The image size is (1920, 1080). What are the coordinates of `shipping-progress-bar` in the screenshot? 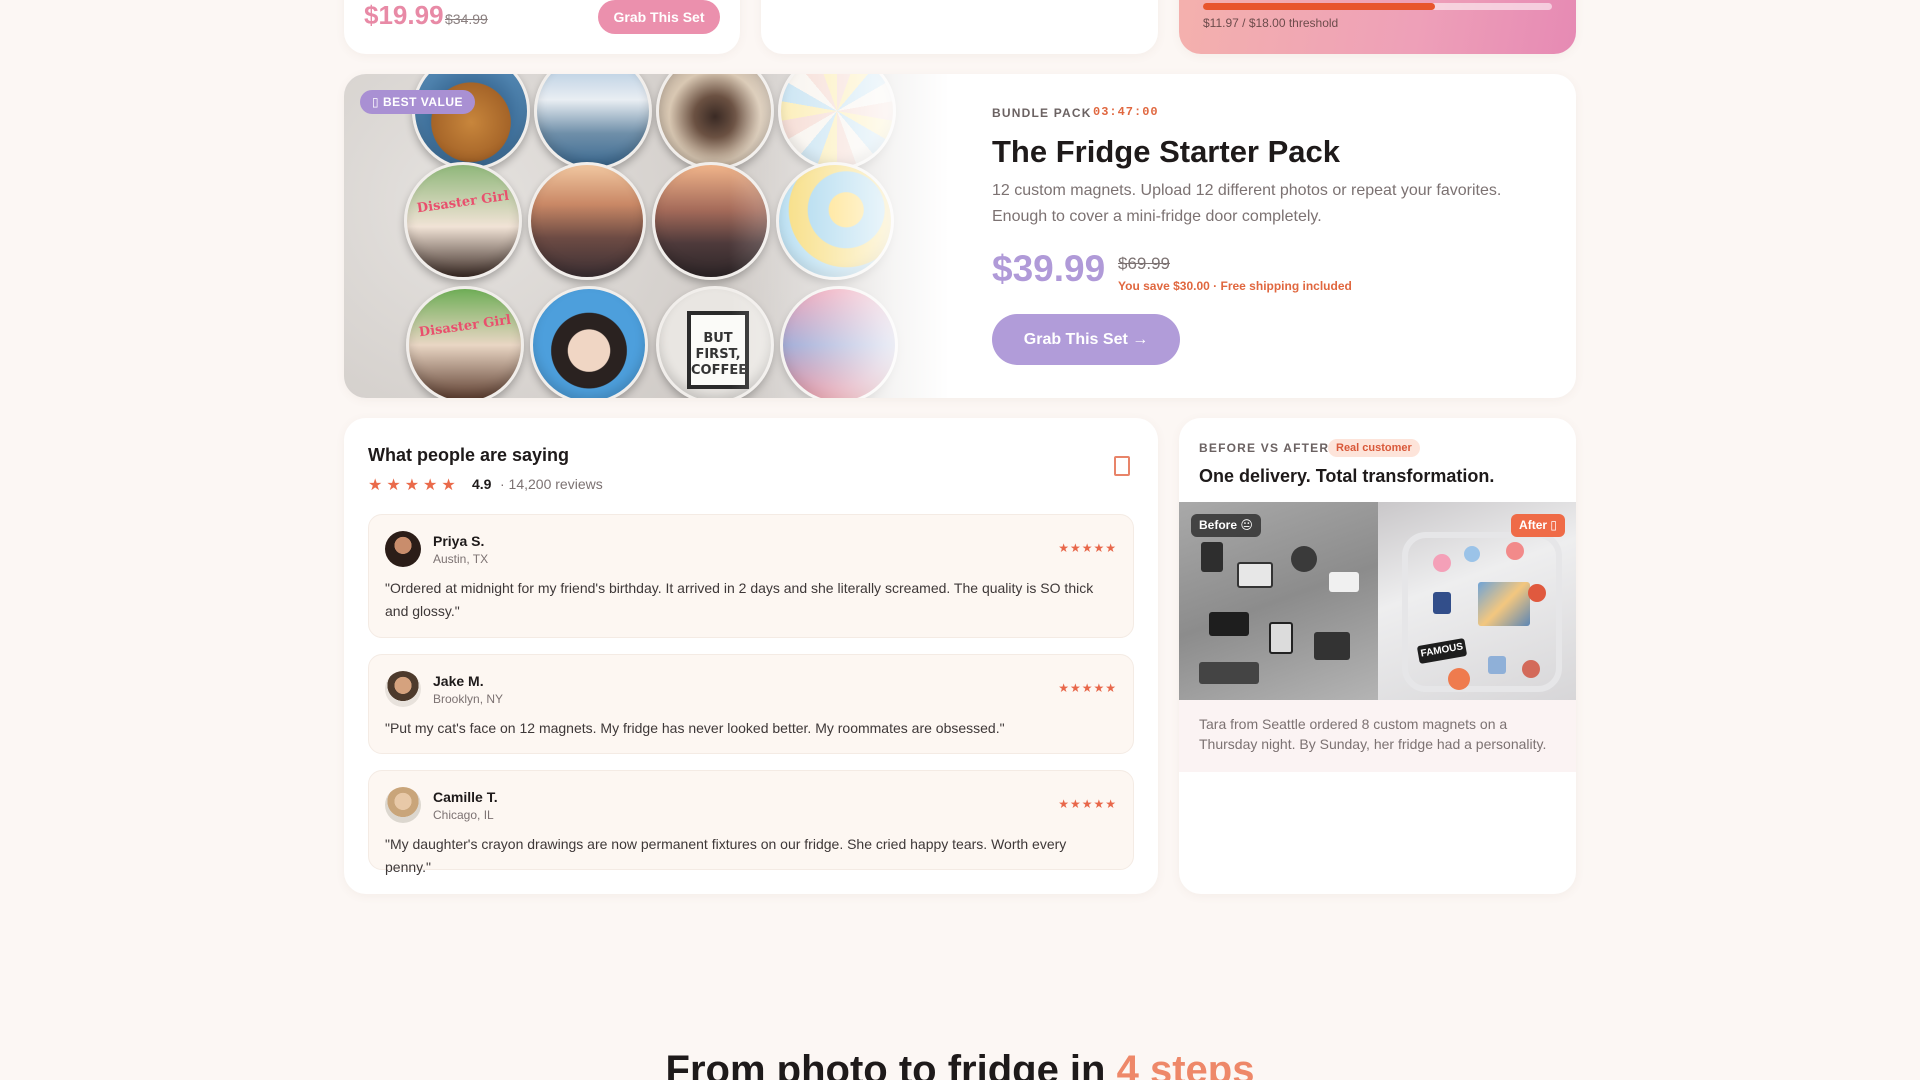 It's located at (1377, 6).